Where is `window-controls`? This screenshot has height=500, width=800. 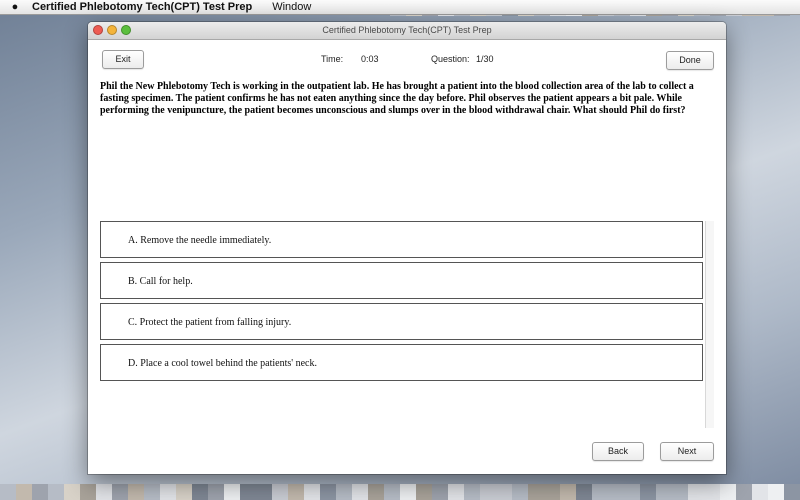 window-controls is located at coordinates (114, 30).